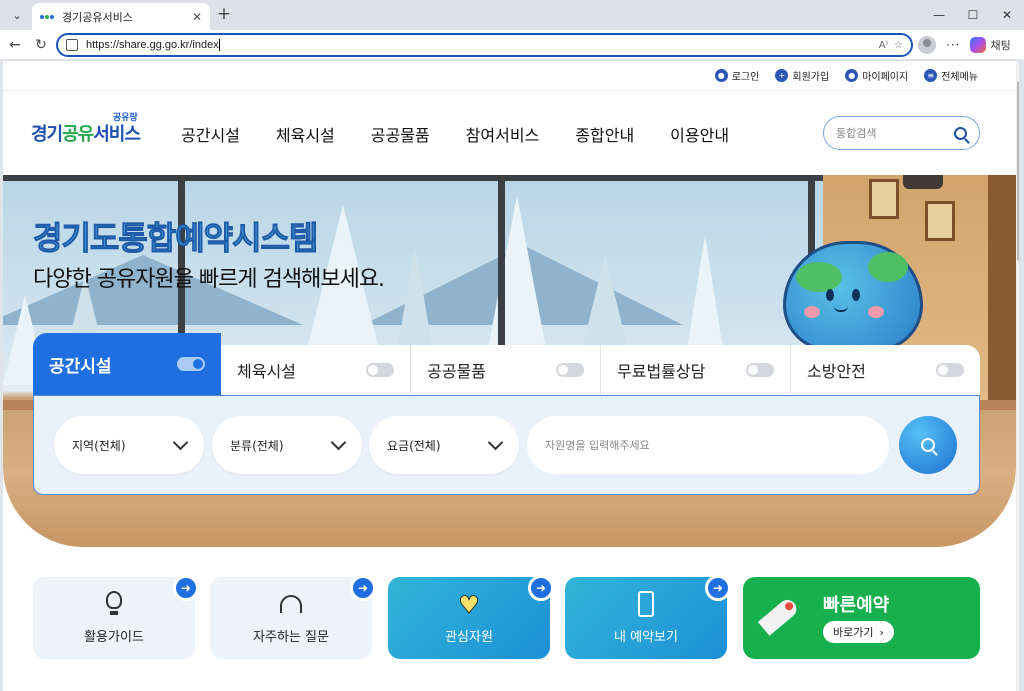 The height and width of the screenshot is (691, 1024). Describe the element at coordinates (852, 75) in the screenshot. I see `user-icon: ●` at that location.